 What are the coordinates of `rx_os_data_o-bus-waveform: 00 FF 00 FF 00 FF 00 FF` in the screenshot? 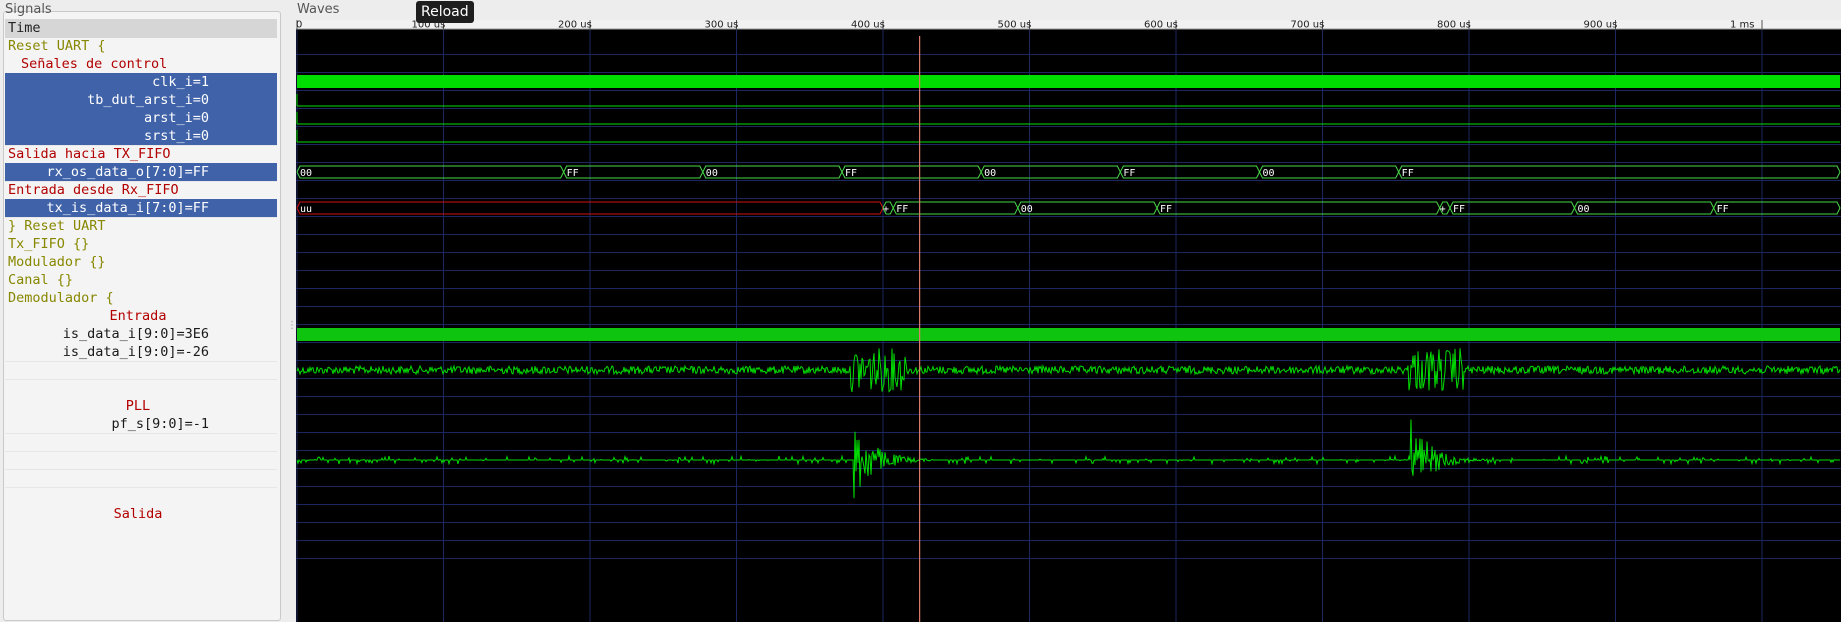 It's located at (1068, 172).